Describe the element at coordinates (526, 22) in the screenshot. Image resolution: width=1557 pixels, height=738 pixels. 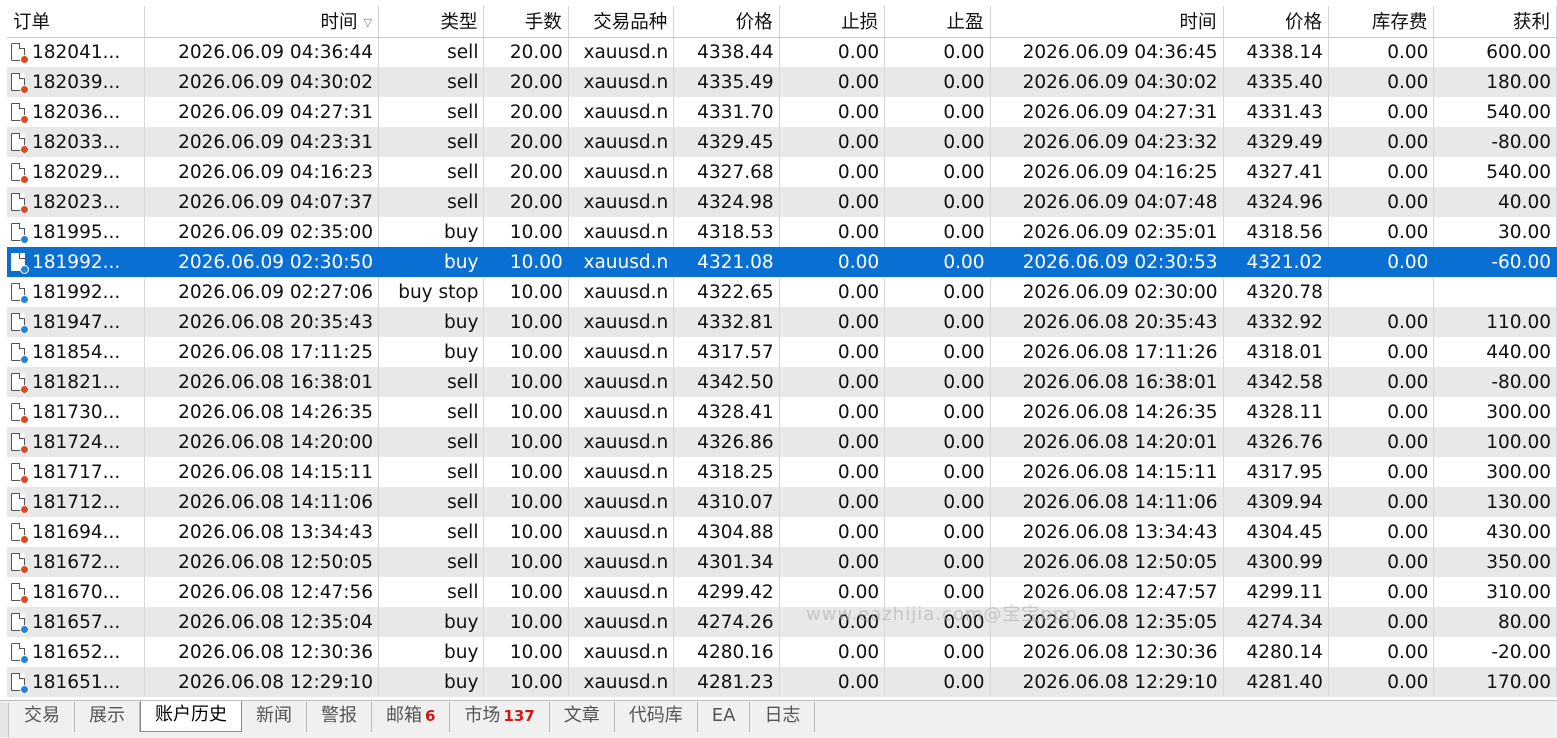
I see `column-header-volume: 手数` at that location.